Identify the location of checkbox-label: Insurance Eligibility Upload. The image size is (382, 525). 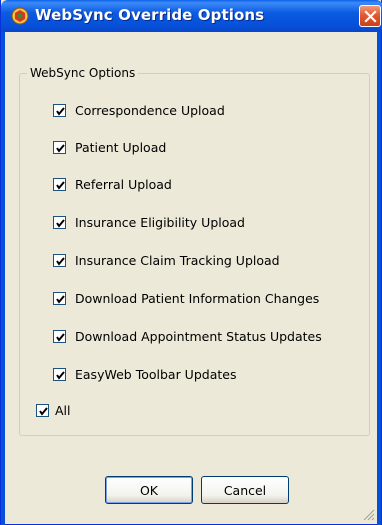
(160, 222).